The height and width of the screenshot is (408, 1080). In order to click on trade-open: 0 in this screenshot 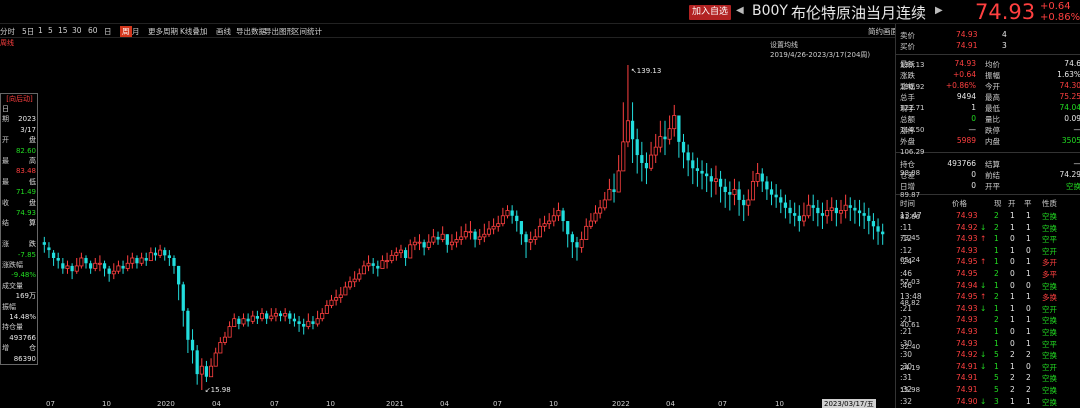, I will do `click(1012, 262)`.